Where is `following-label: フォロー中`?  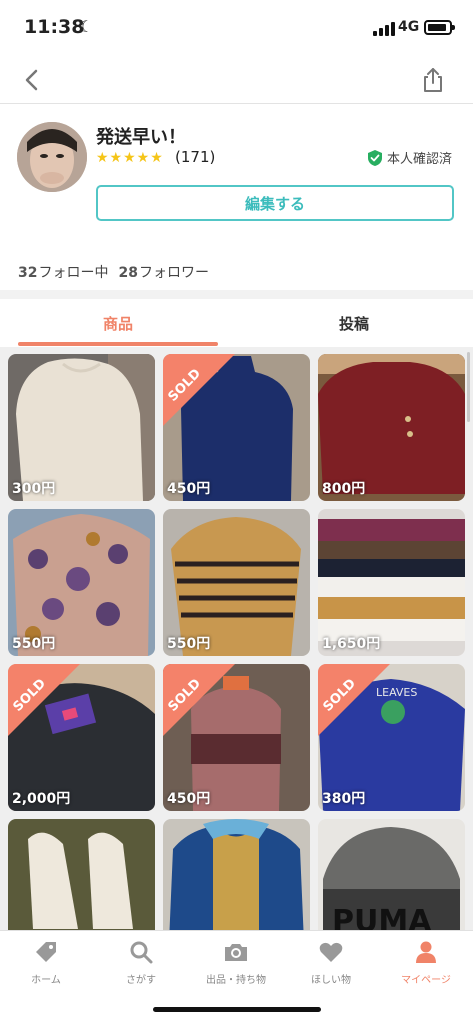 following-label: フォロー中 is located at coordinates (73, 273).